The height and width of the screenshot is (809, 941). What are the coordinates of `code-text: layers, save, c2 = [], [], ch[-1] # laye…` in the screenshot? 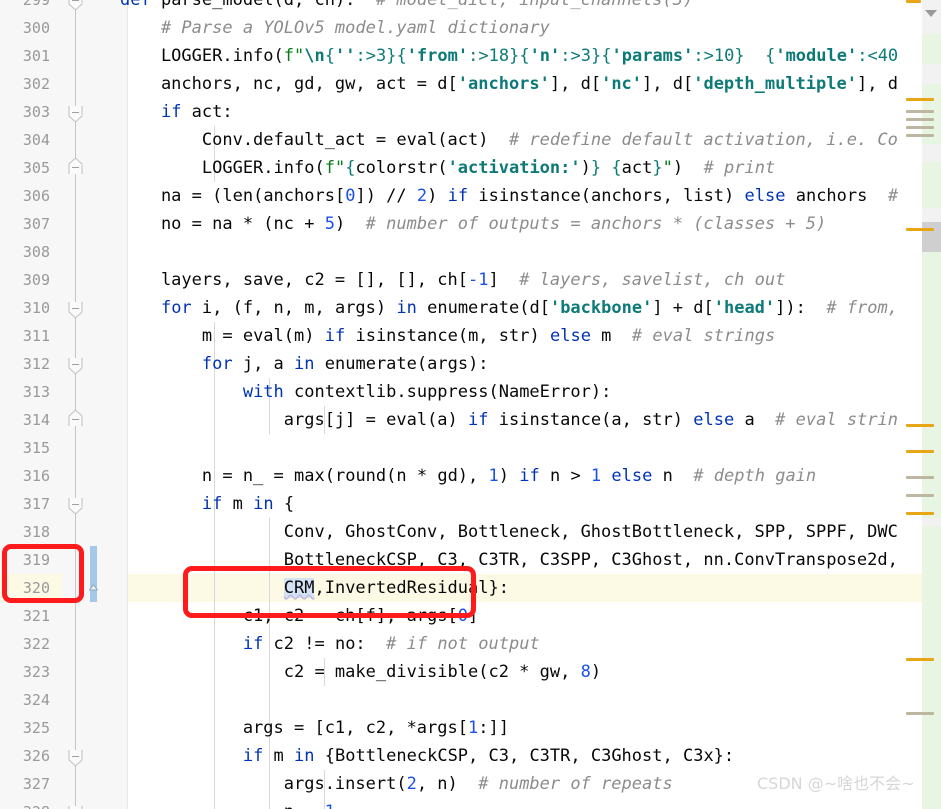 It's located at (452, 280).